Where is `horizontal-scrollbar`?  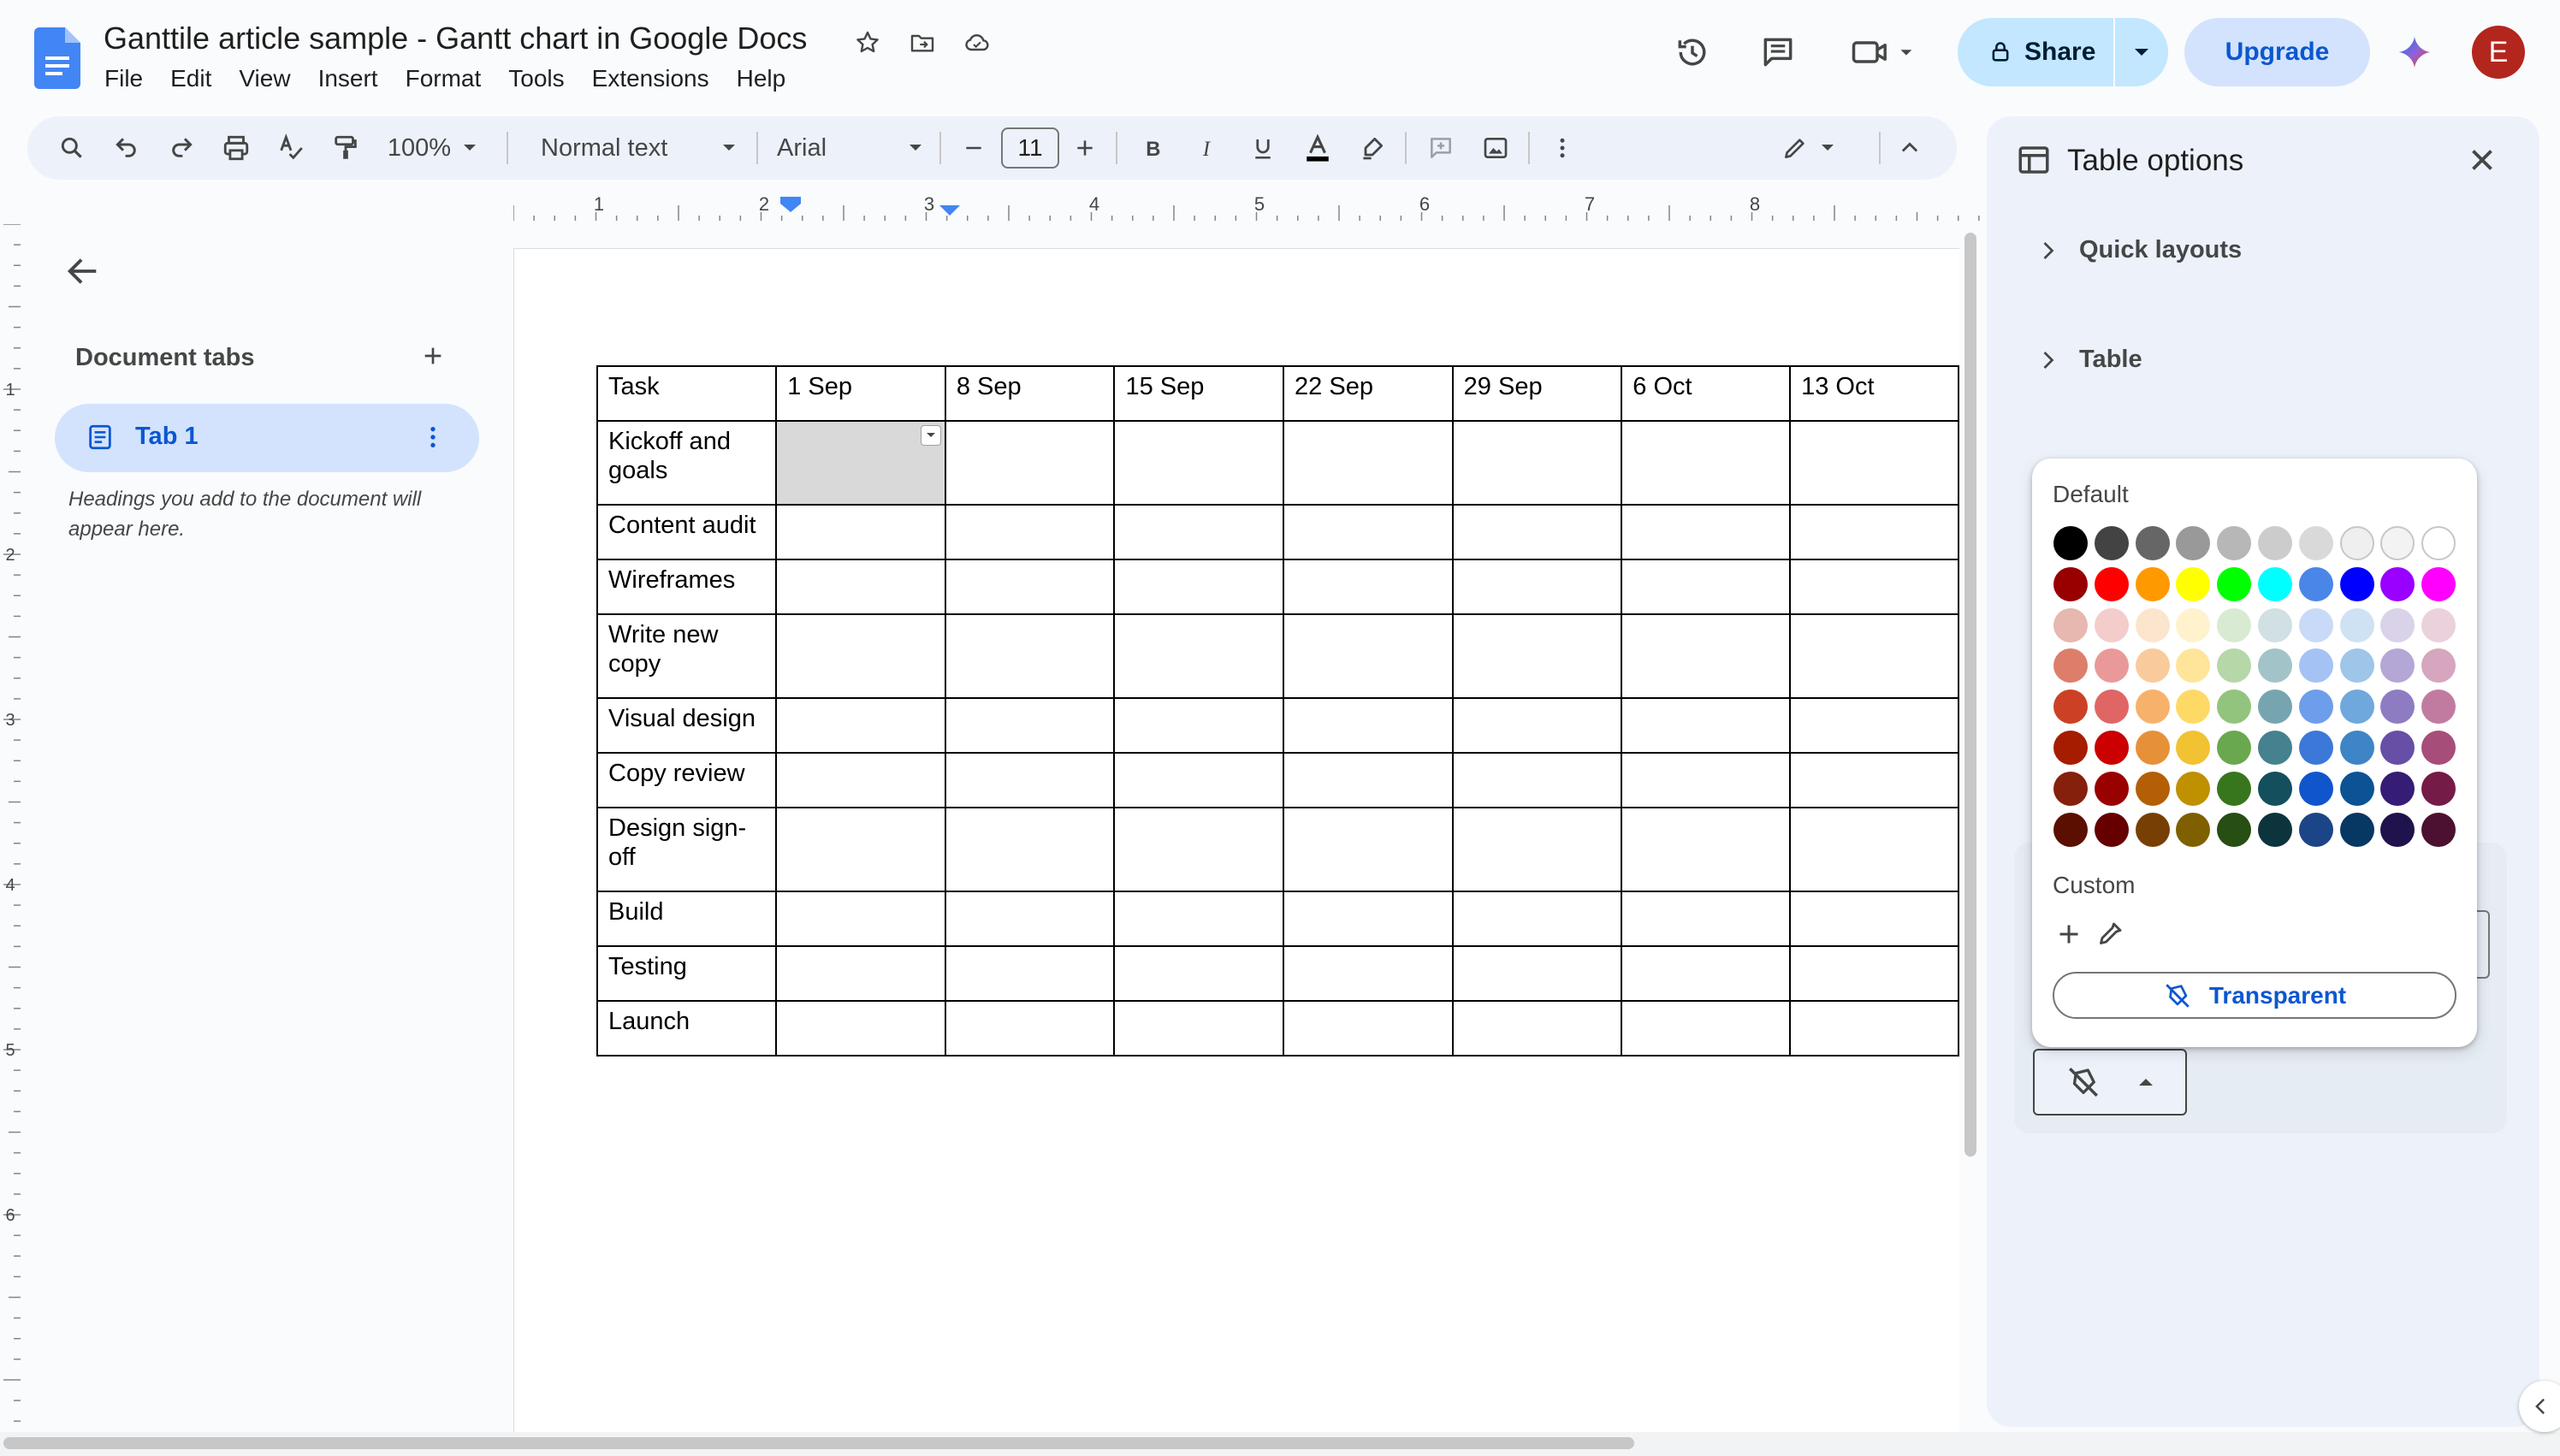
horizontal-scrollbar is located at coordinates (818, 1443).